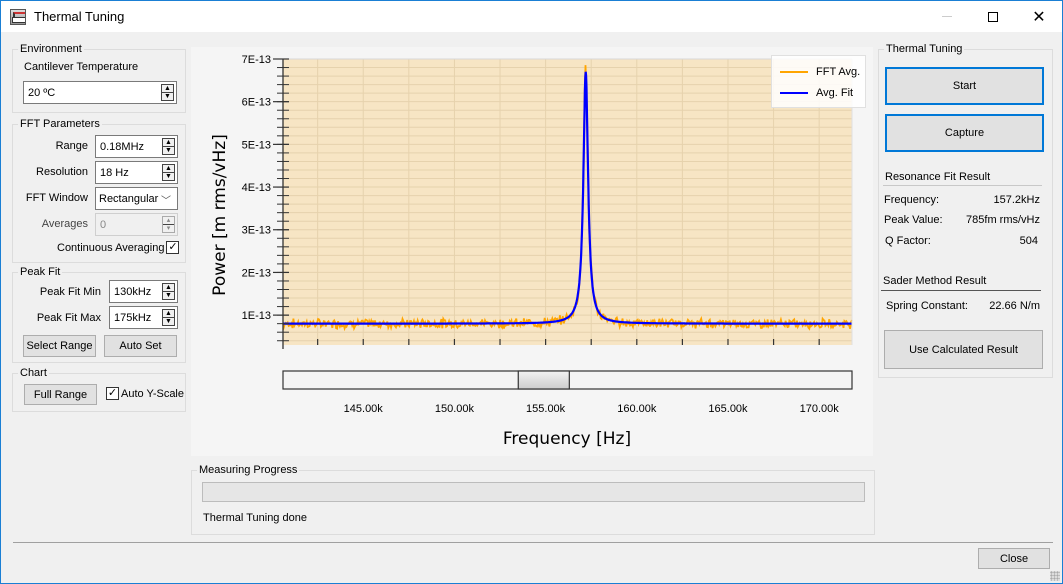 Image resolution: width=1063 pixels, height=584 pixels. What do you see at coordinates (256, 273) in the screenshot?
I see `y-tick-label: 2E-13` at bounding box center [256, 273].